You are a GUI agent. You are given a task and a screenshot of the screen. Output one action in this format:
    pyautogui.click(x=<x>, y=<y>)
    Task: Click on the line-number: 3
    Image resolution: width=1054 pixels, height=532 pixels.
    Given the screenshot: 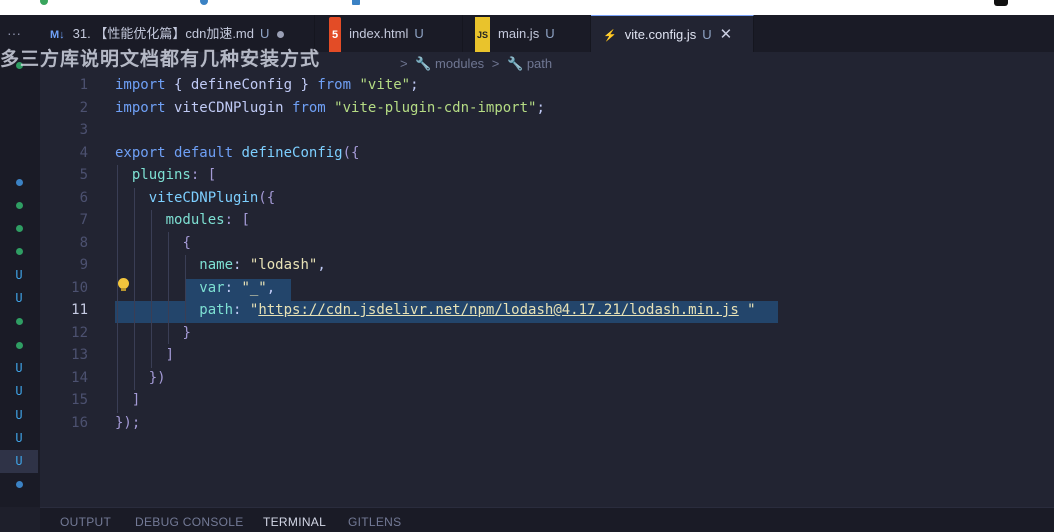 What is the action you would take?
    pyautogui.click(x=83, y=130)
    